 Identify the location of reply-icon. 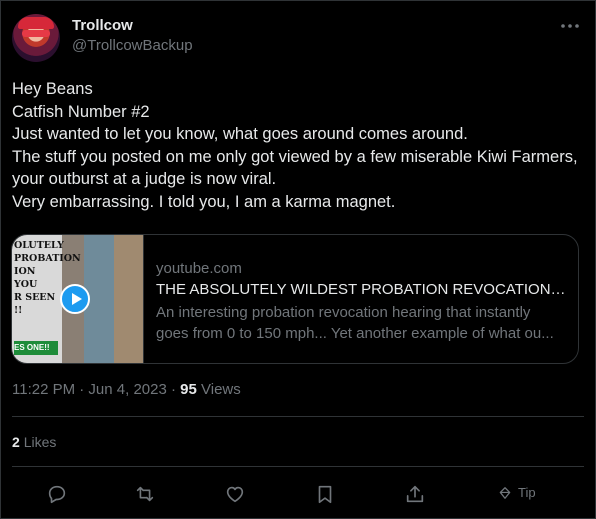
(57, 494).